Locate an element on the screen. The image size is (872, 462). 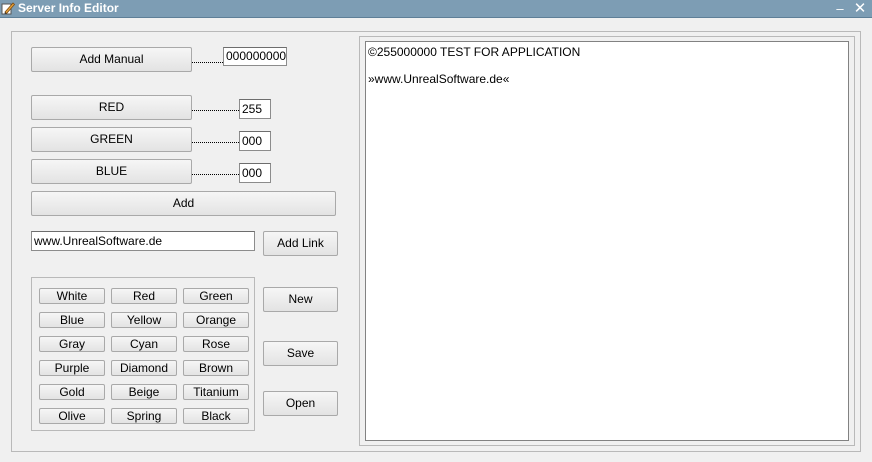
window-title: Server Info Editor is located at coordinates (68, 8).